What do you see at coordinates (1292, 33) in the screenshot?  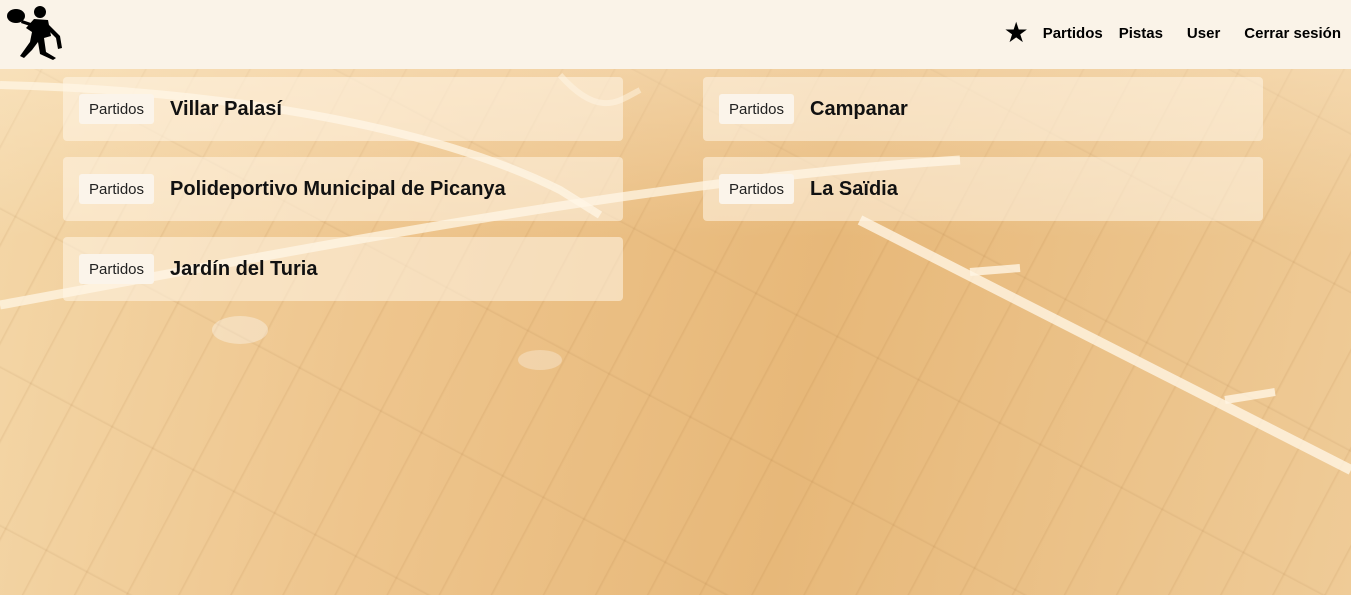 I see `logout-link: Cerrar sesión` at bounding box center [1292, 33].